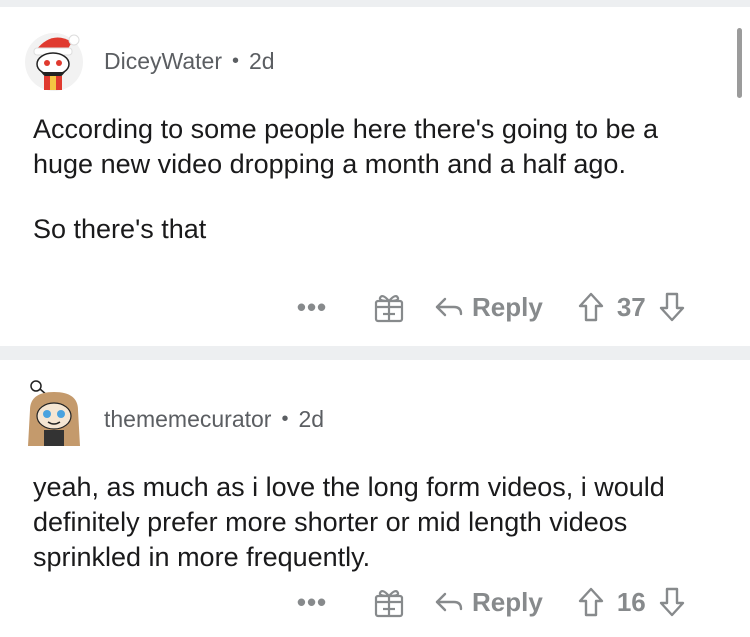 This screenshot has width=750, height=637. I want to click on vote-score: 37, so click(631, 306).